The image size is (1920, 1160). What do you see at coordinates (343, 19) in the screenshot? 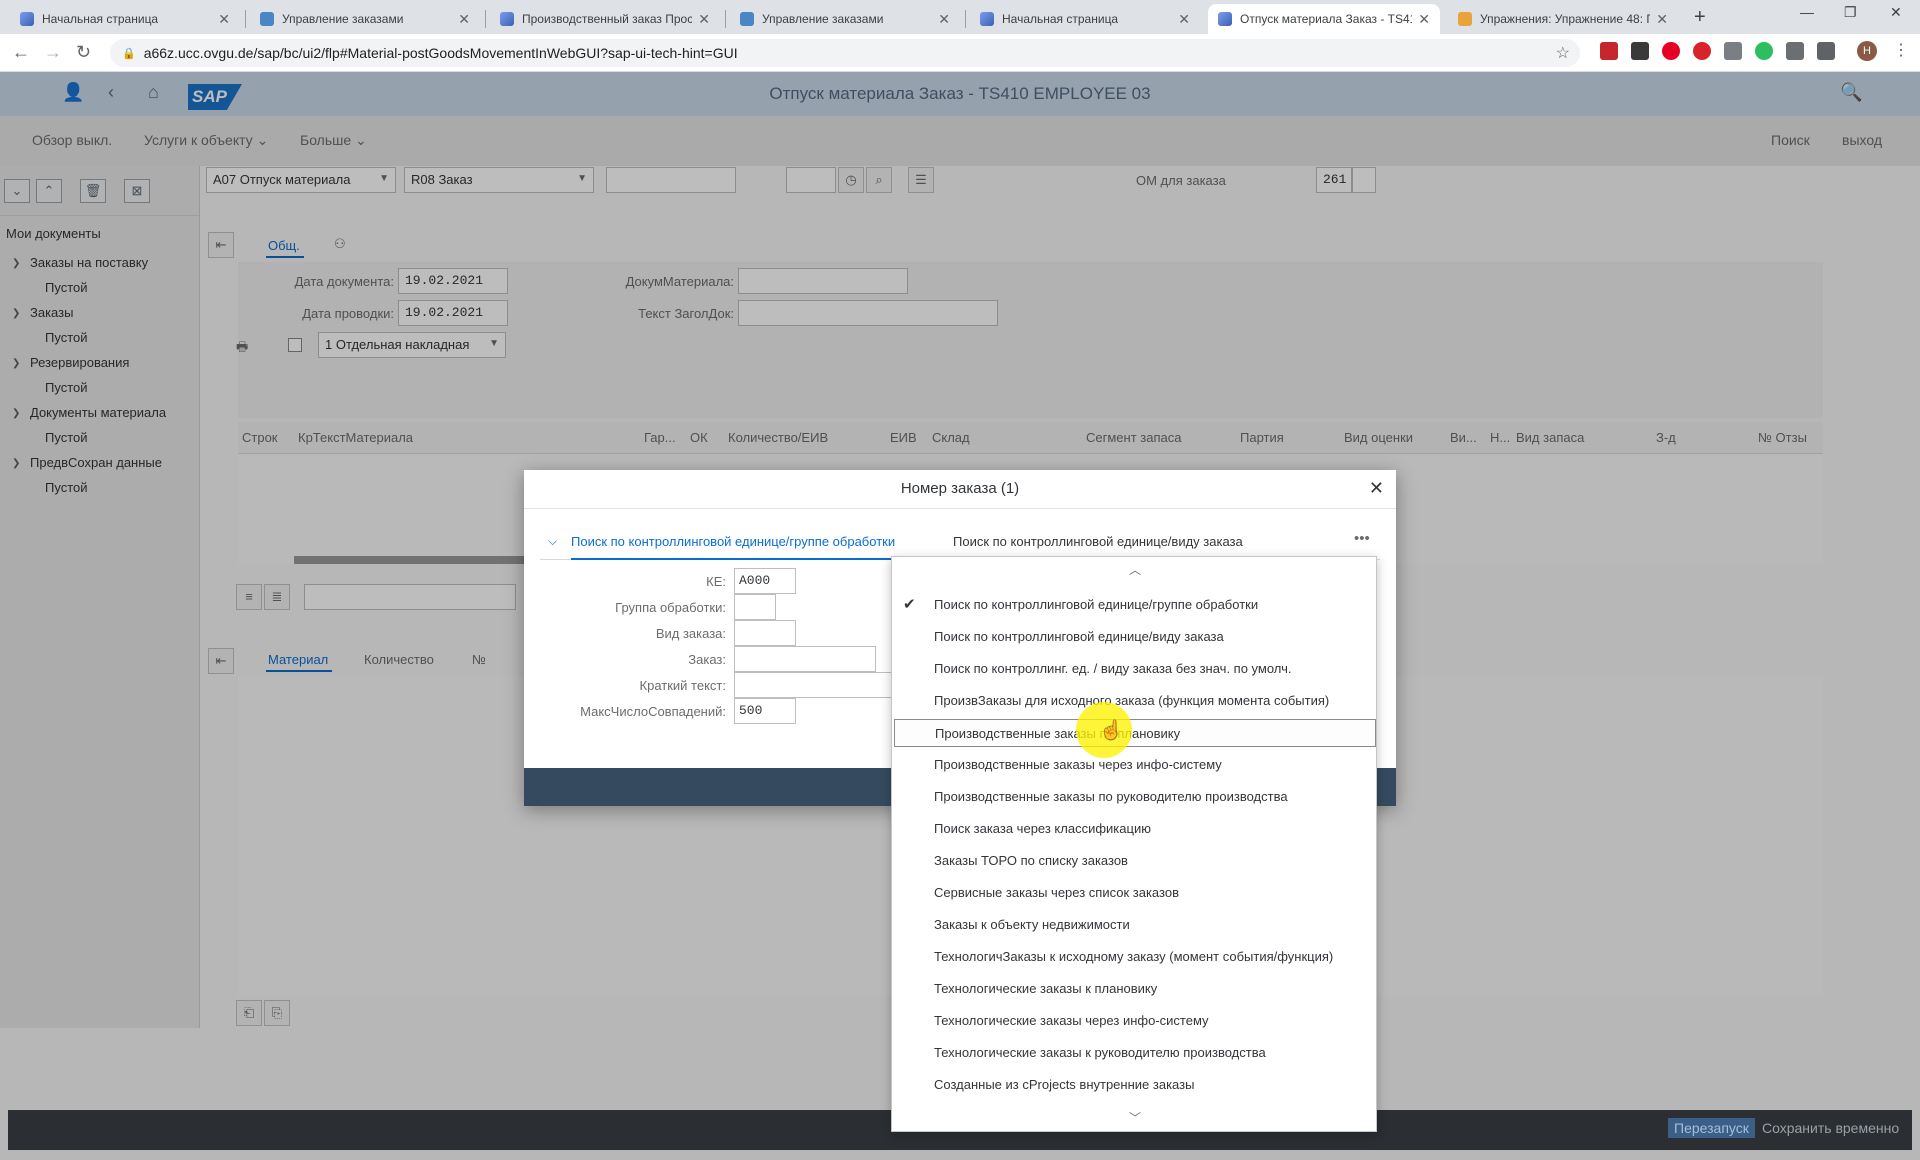
I see `tab-title: Управление заказами` at bounding box center [343, 19].